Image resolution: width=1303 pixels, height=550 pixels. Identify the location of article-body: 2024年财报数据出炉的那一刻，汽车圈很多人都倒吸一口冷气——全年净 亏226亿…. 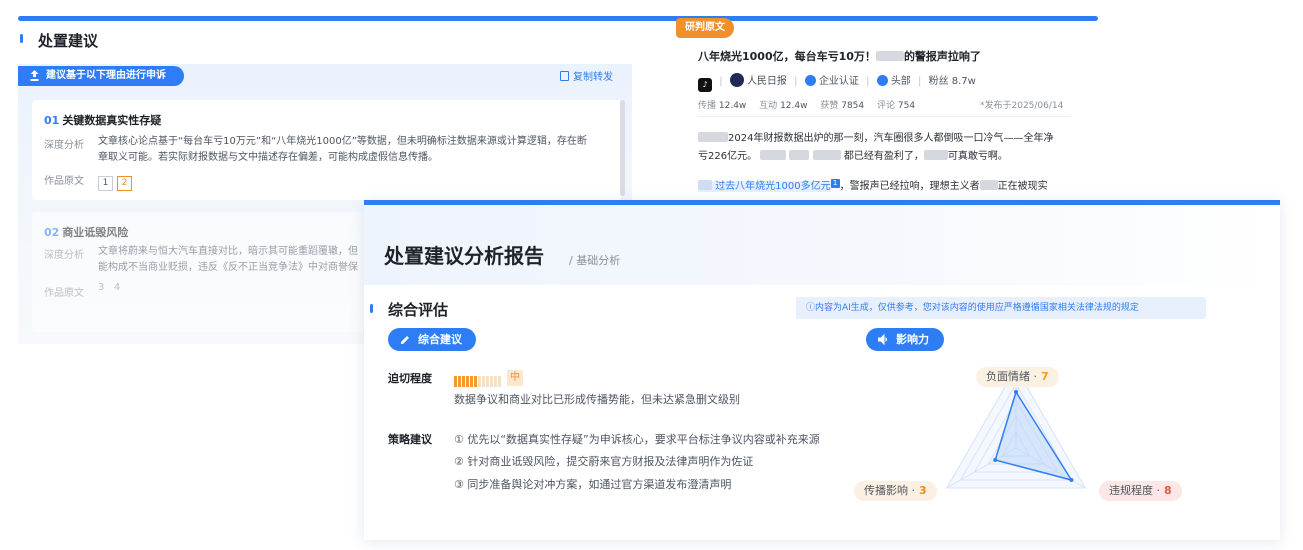
(886, 163).